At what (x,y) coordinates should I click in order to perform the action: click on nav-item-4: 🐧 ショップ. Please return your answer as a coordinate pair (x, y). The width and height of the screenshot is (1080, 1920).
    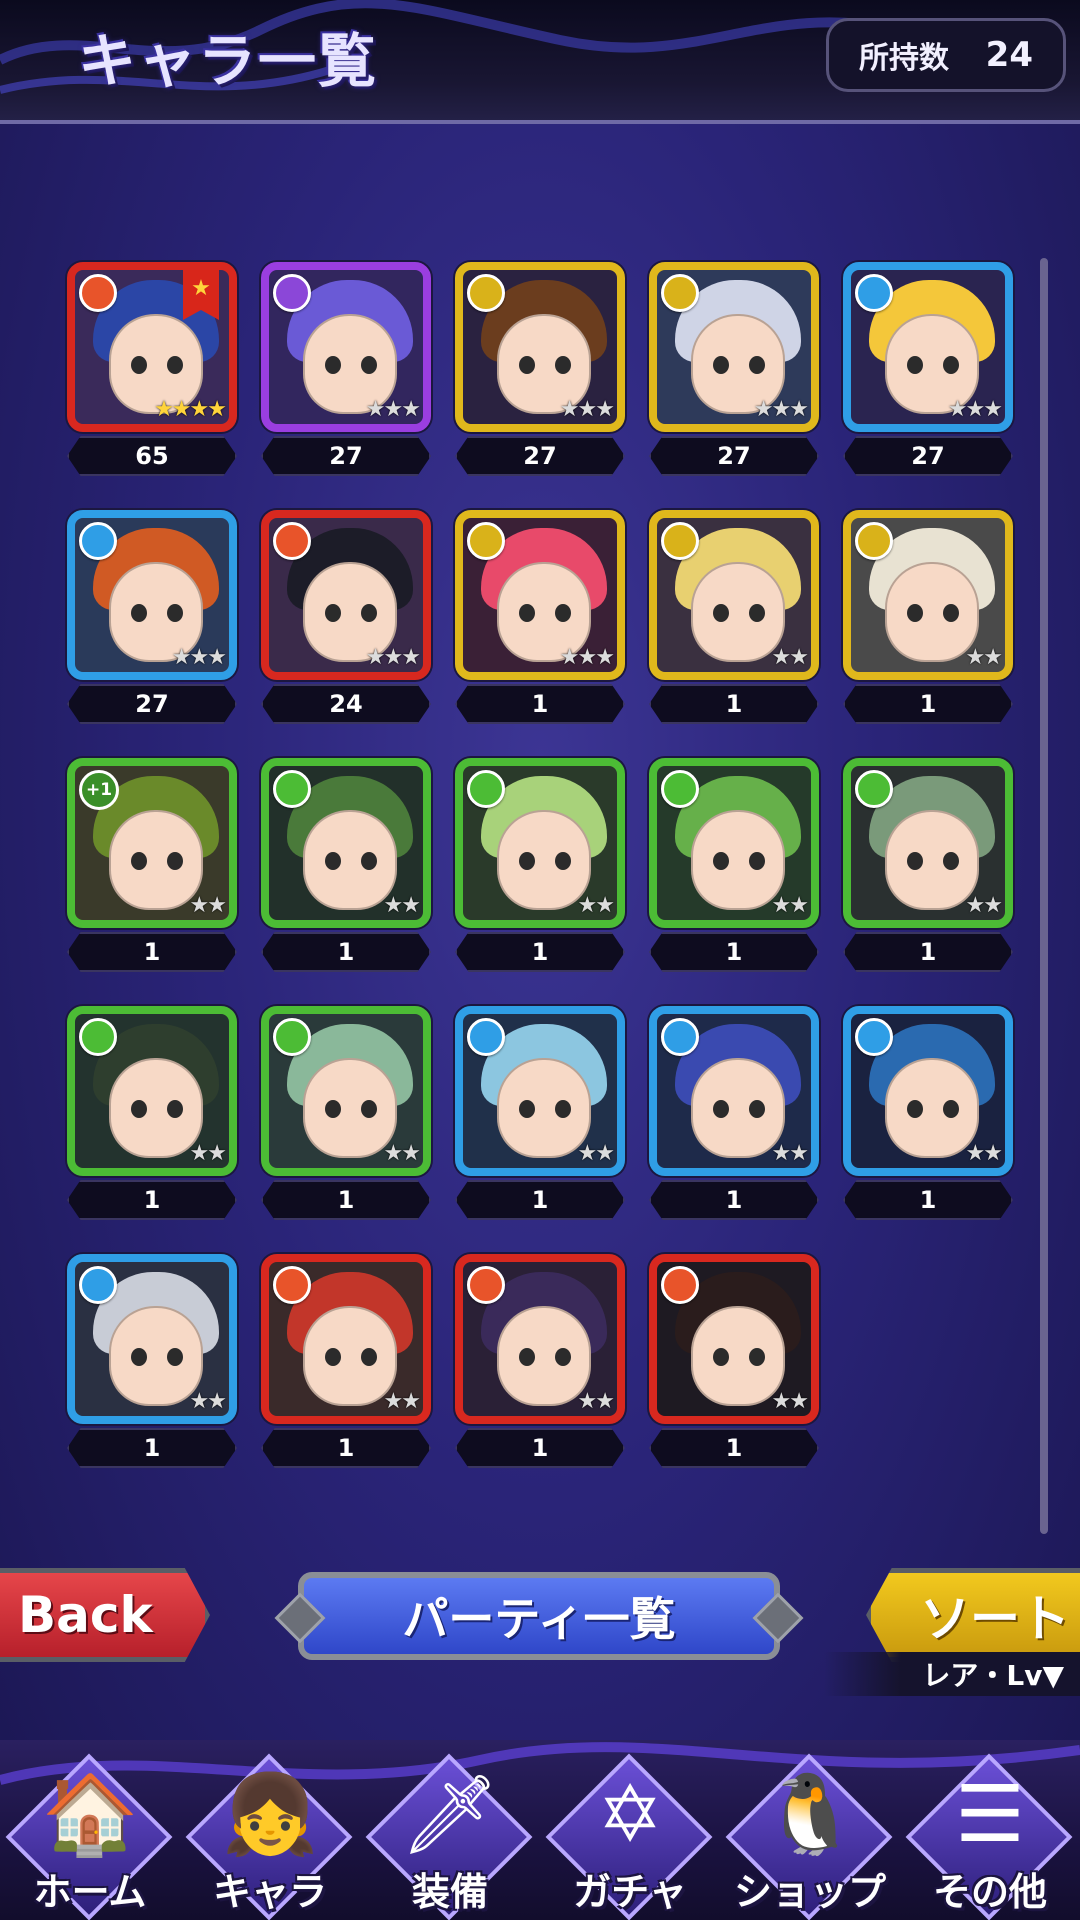
    Looking at the image, I should click on (810, 1830).